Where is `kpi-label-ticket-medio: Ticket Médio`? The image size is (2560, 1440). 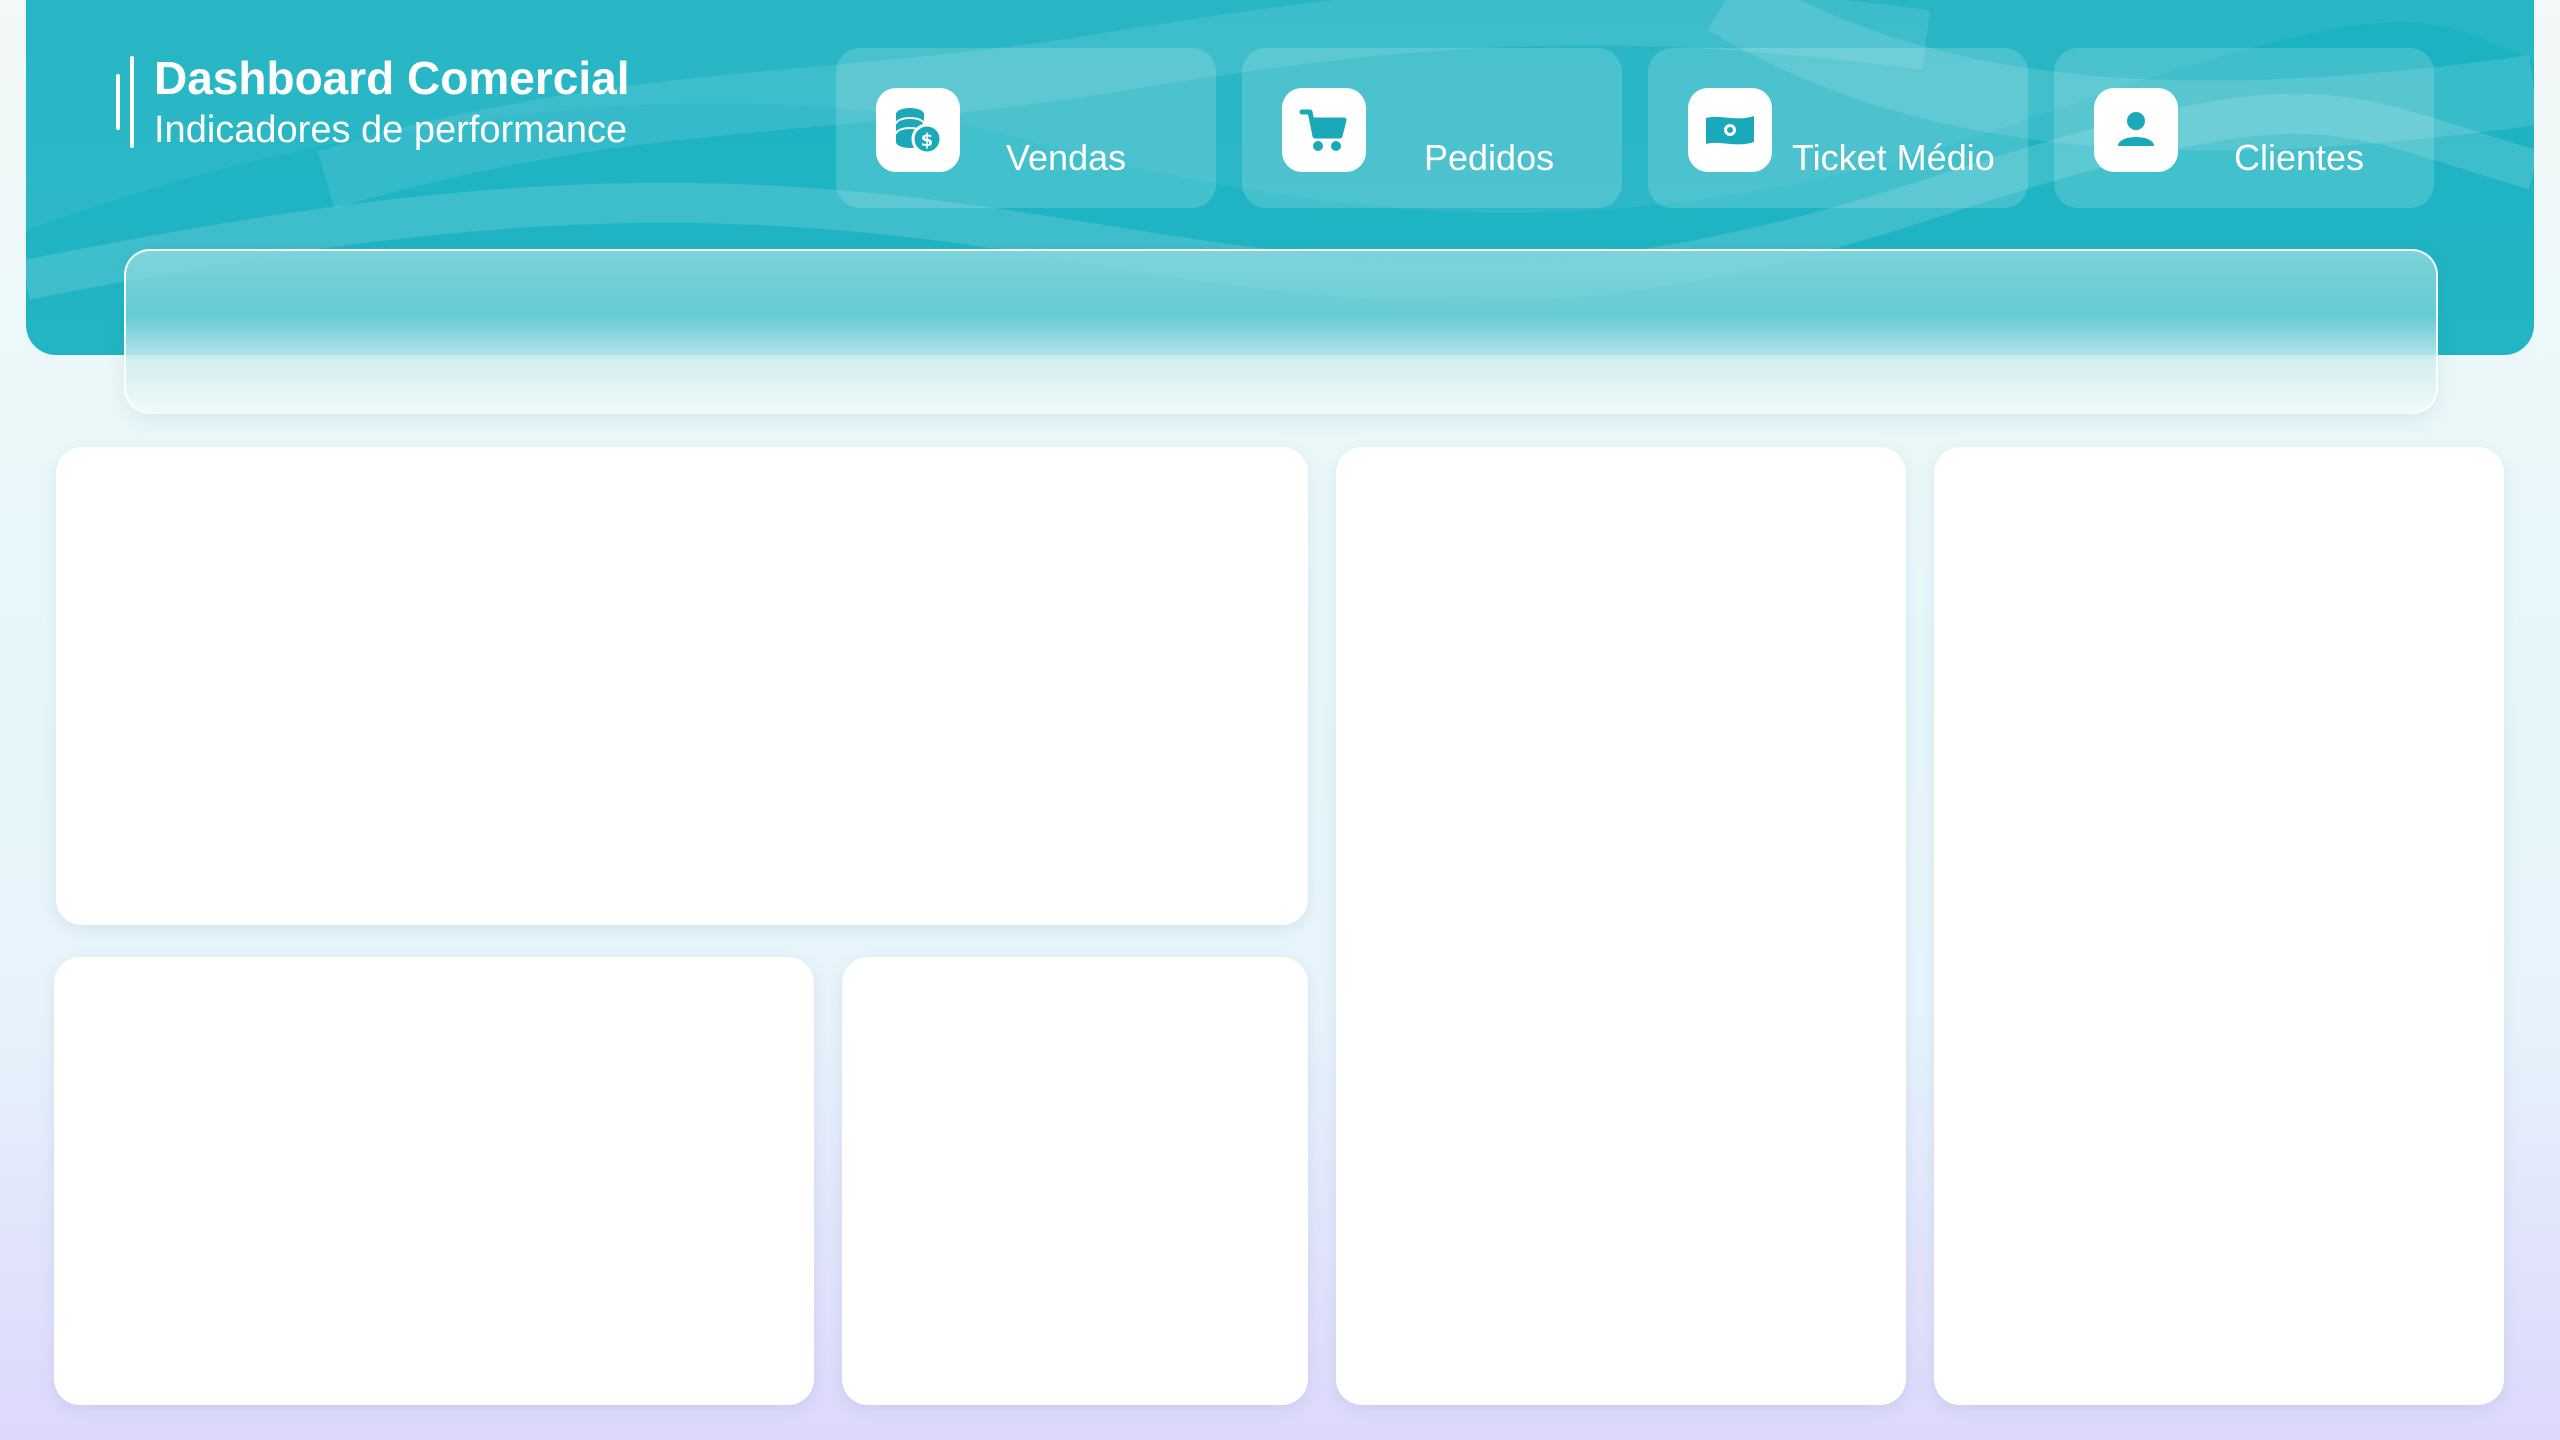
kpi-label-ticket-medio: Ticket Médio is located at coordinates (1893, 157).